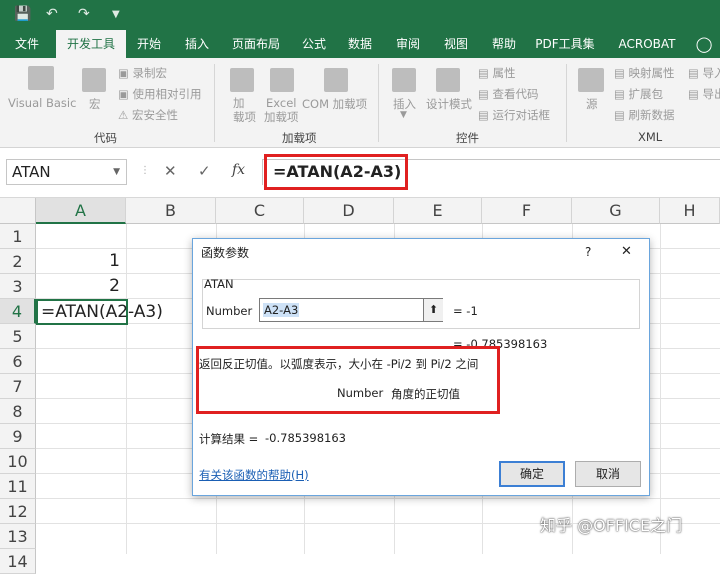  I want to click on row-header: 8, so click(18, 411).